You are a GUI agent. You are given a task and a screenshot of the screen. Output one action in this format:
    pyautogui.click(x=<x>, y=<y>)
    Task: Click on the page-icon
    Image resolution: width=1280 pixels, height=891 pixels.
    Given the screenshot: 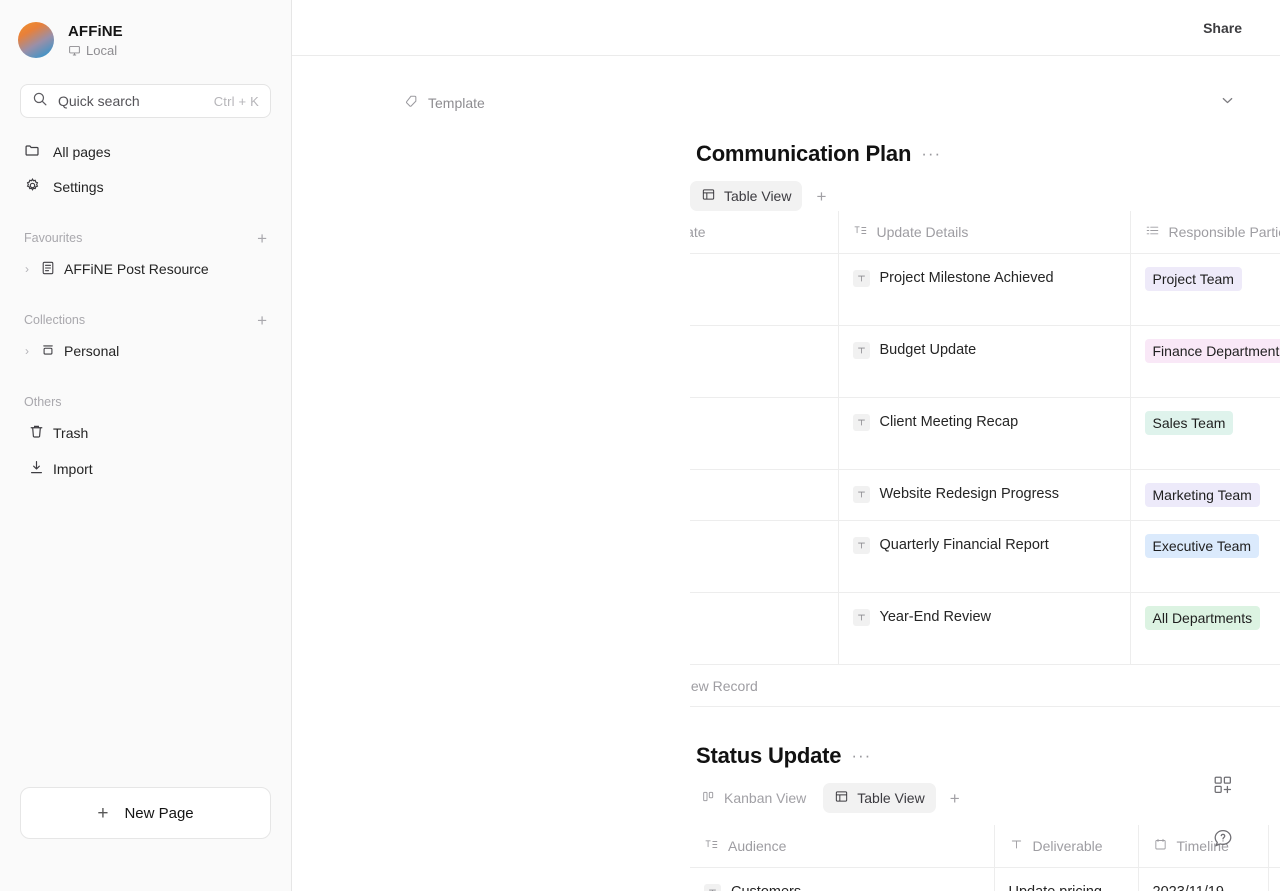 What is the action you would take?
    pyautogui.click(x=48, y=269)
    